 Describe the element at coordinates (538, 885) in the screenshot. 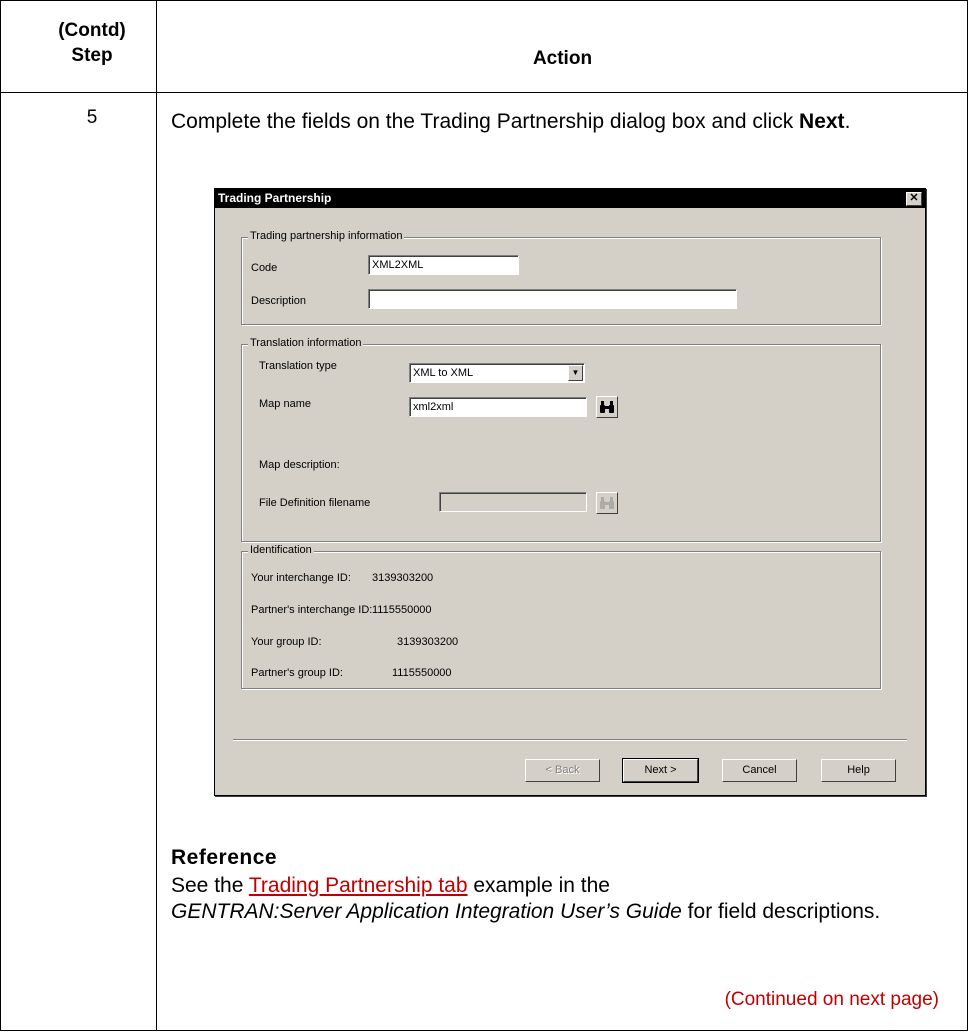

I see `reference-text: example in the` at that location.